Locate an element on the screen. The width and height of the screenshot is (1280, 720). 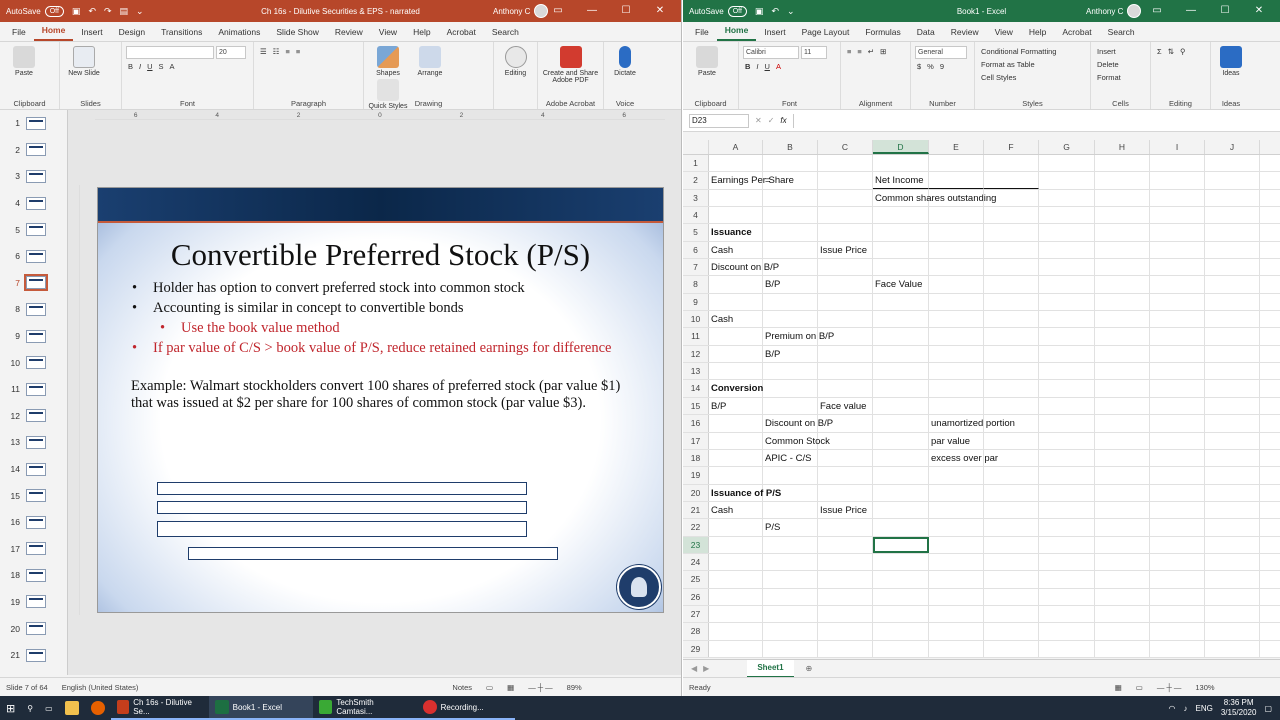
name-box: D23 is located at coordinates (719, 120).